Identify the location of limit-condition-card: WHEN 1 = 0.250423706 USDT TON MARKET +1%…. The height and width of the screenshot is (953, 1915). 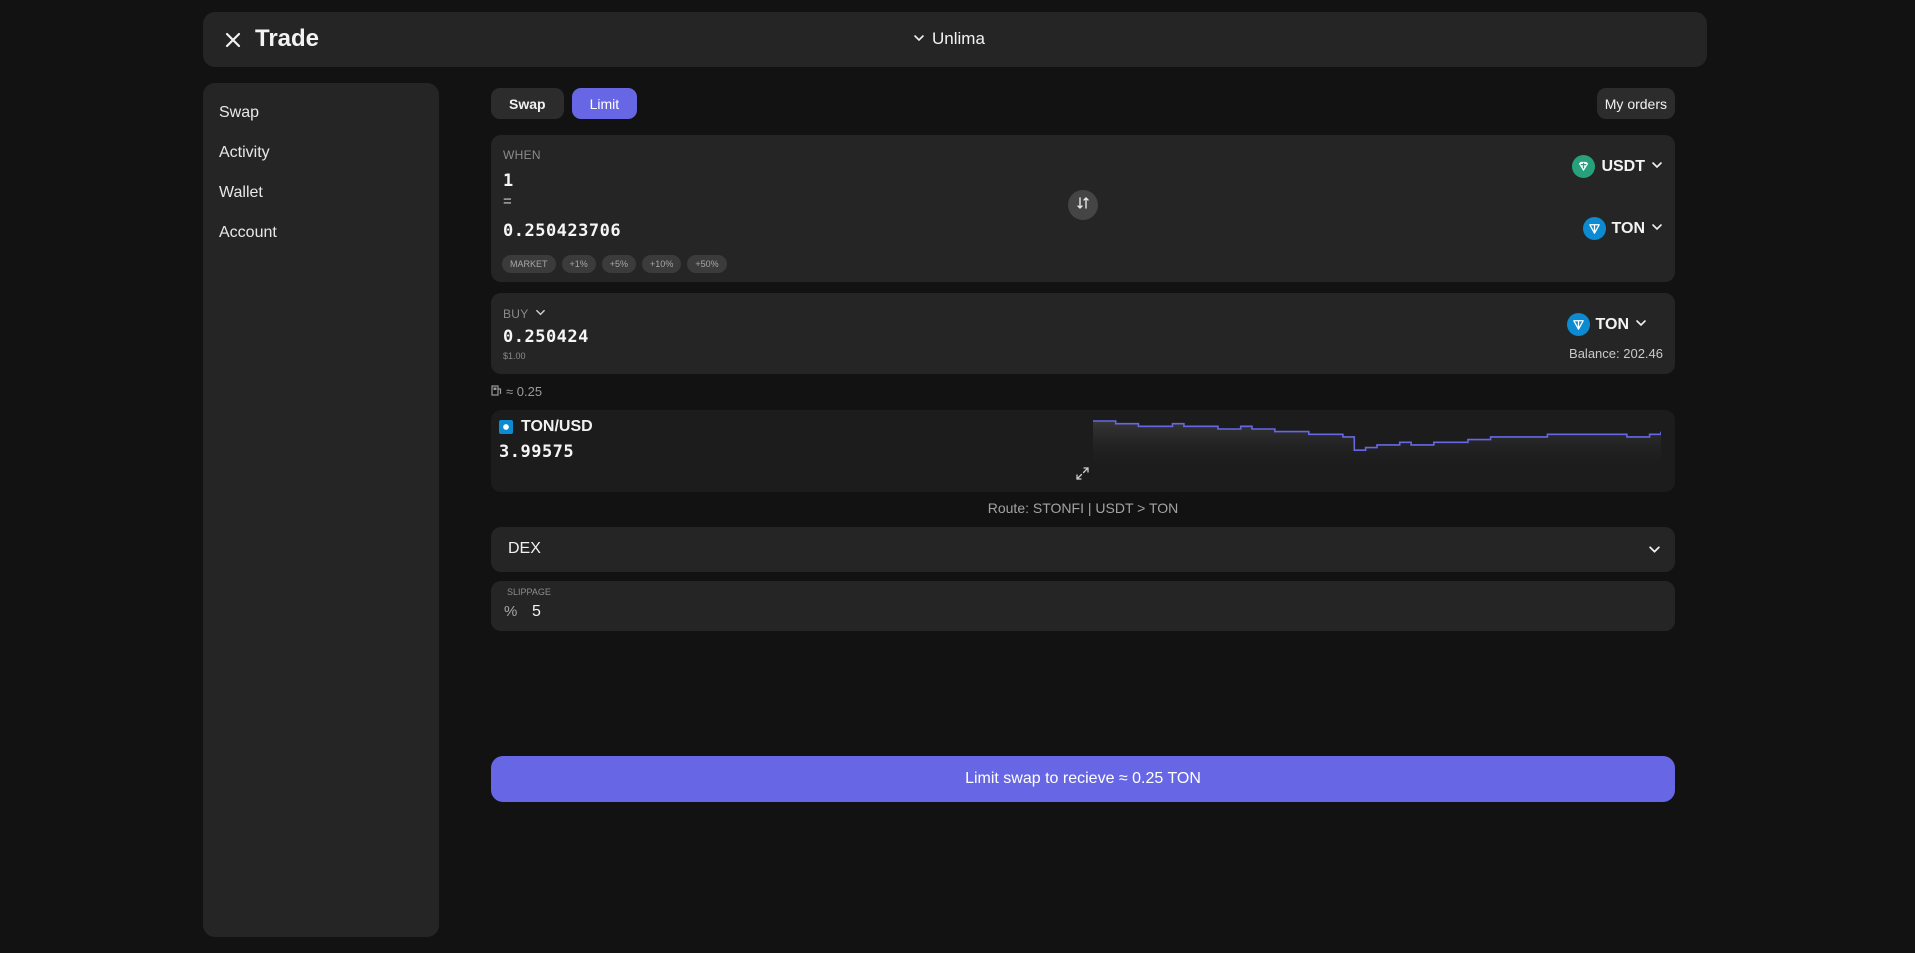
(1083, 208).